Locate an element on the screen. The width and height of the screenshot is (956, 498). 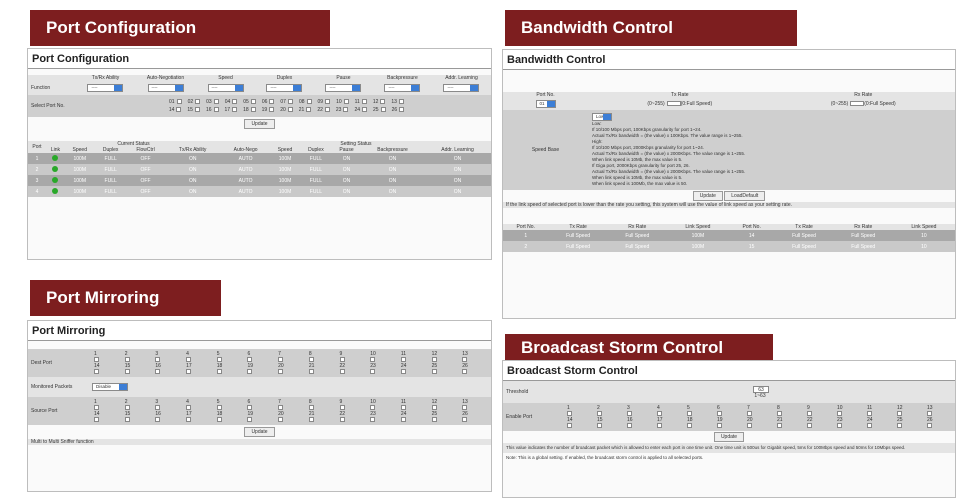
threshold-input: 63 is located at coordinates (761, 389).